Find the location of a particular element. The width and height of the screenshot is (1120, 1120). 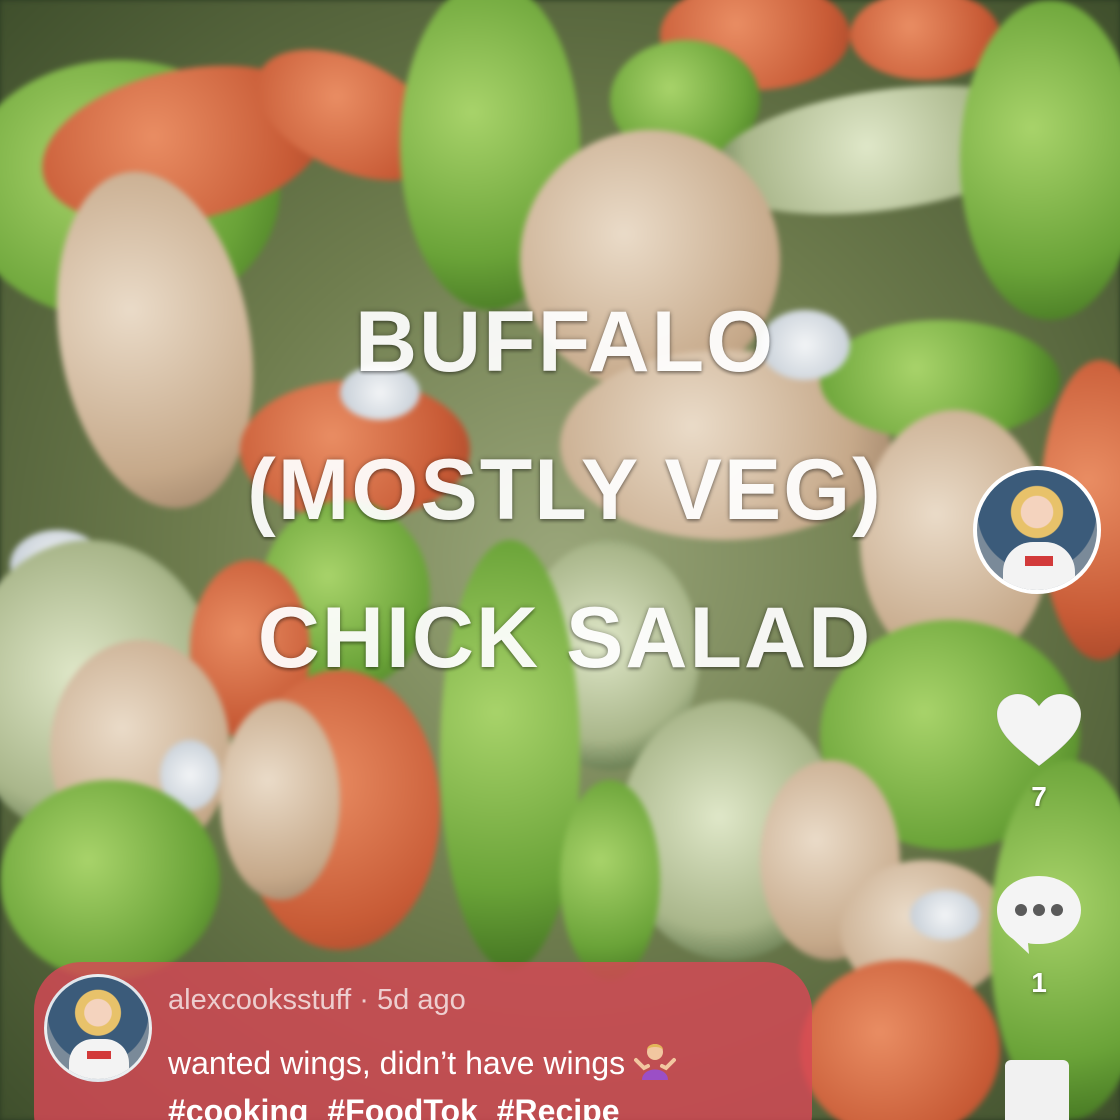

comment-count: 1 is located at coordinates (1039, 982).